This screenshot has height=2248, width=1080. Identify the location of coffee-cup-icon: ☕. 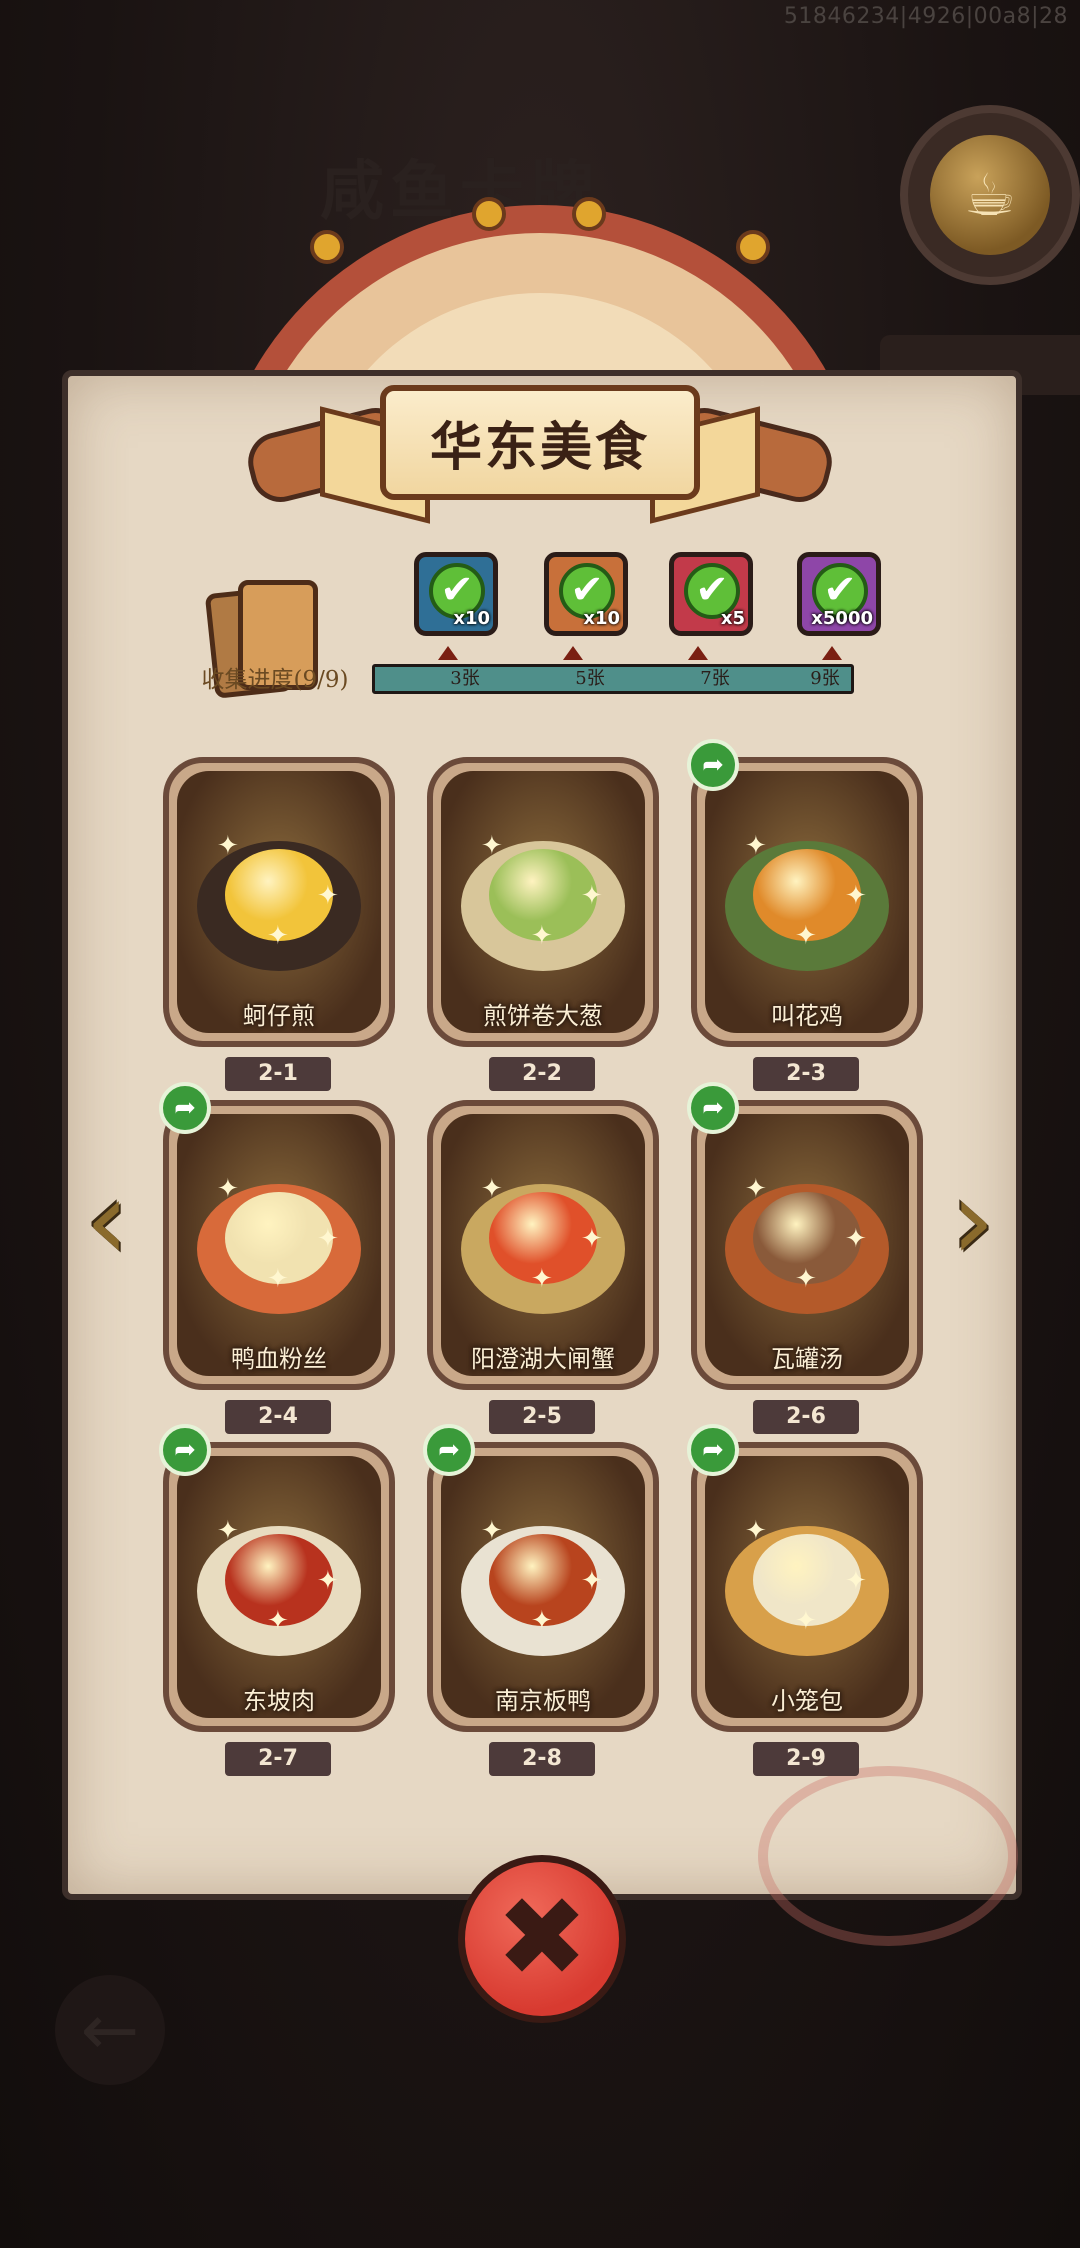
(990, 195).